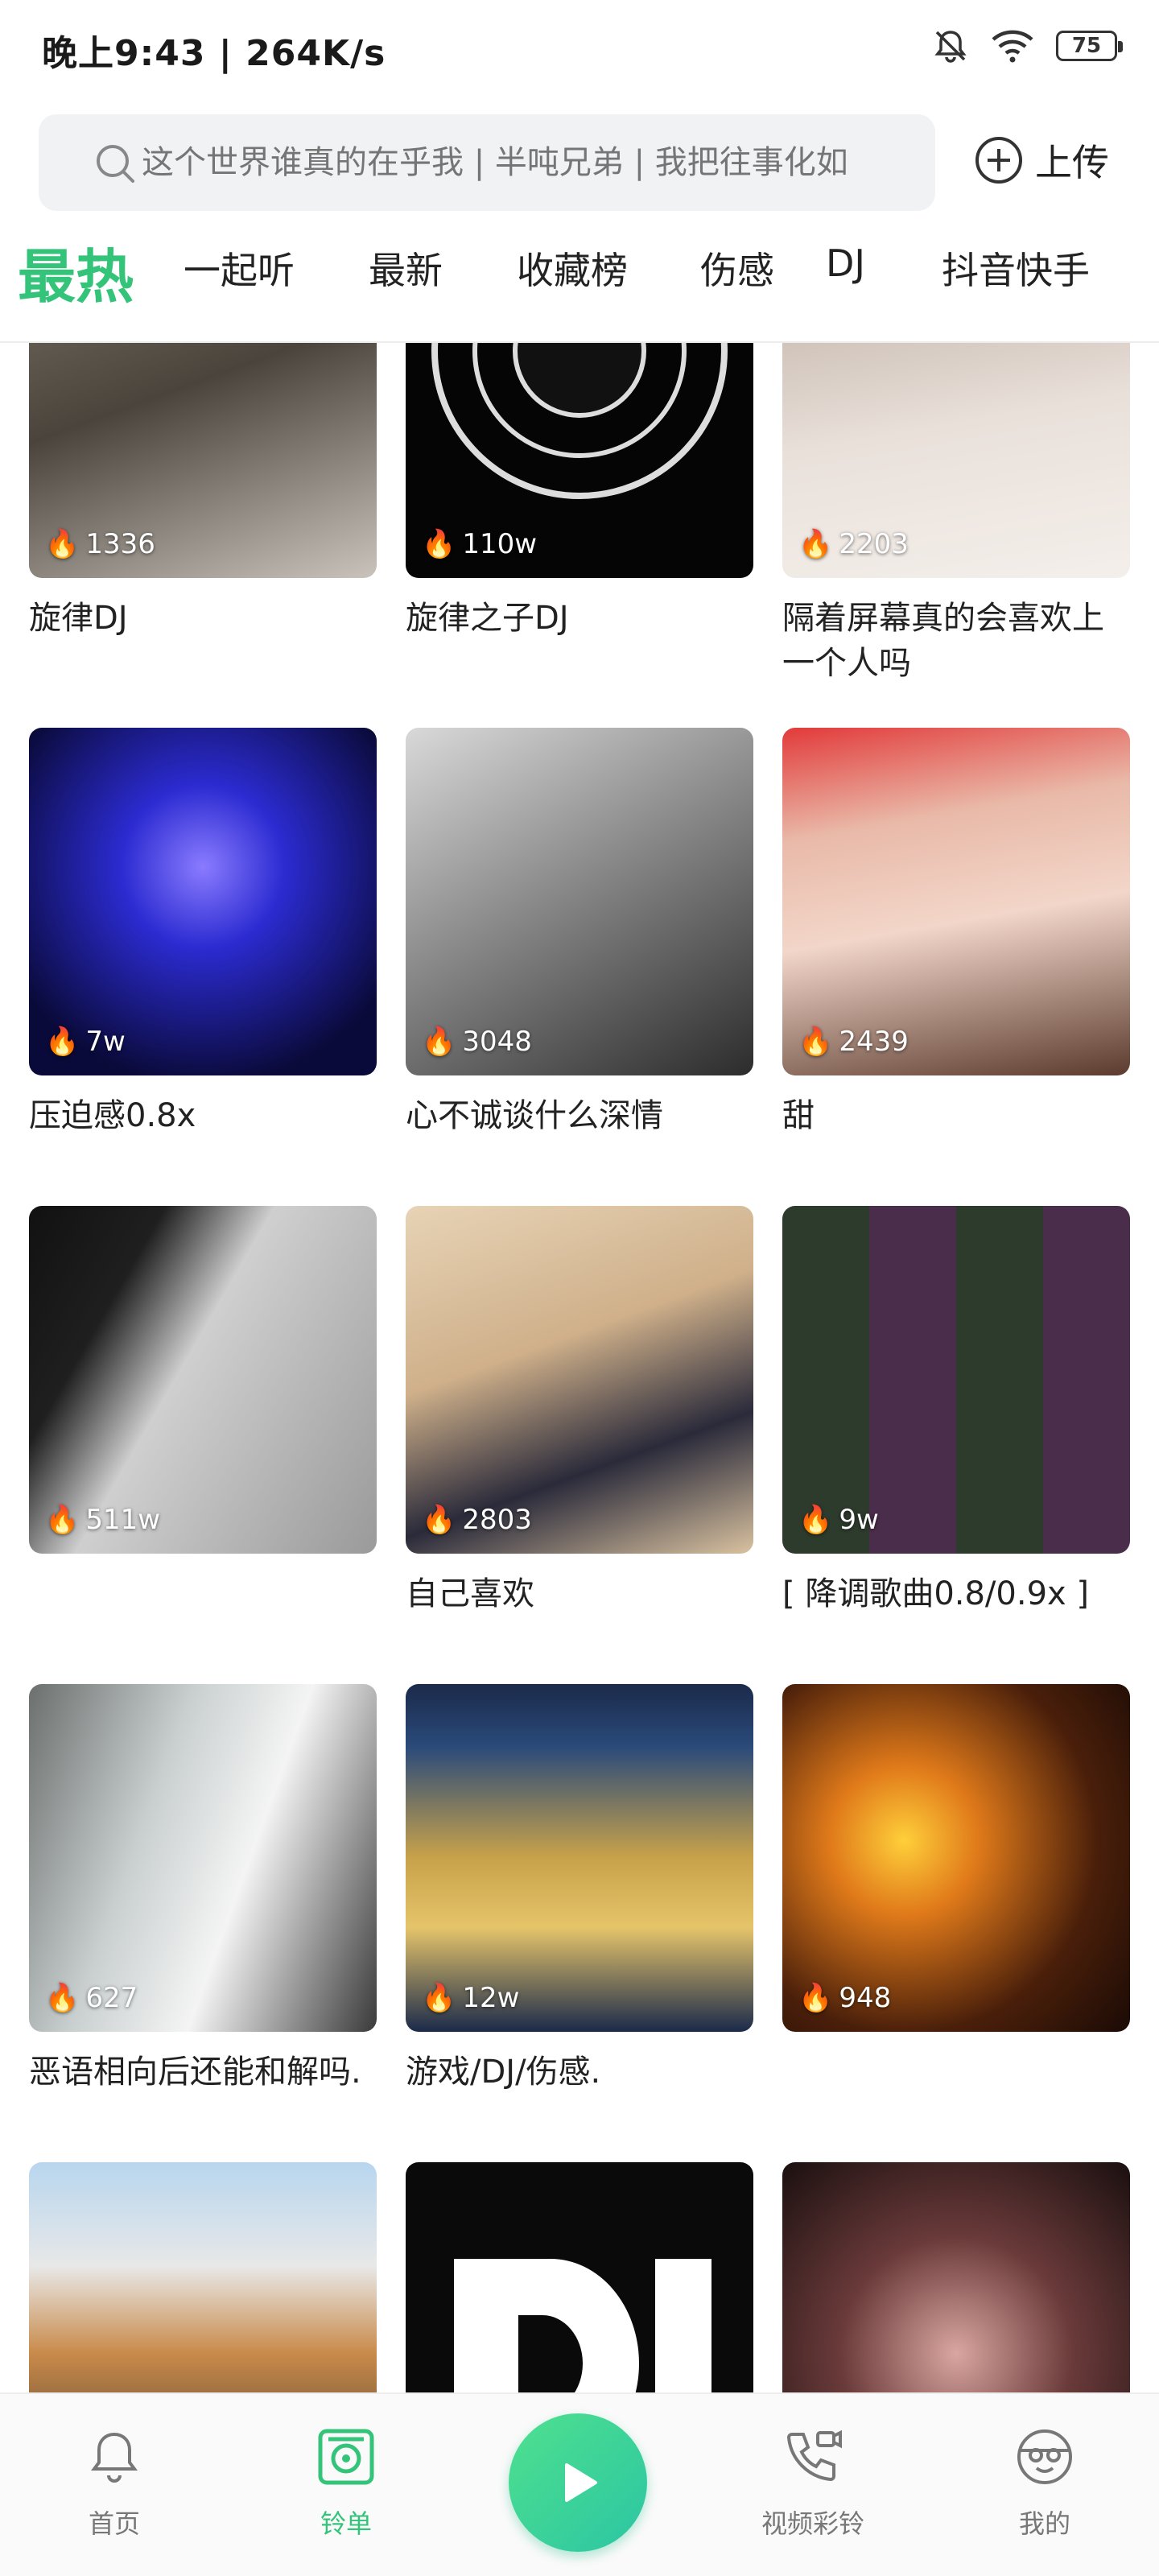  I want to click on tab-hottest: 最热, so click(76, 271).